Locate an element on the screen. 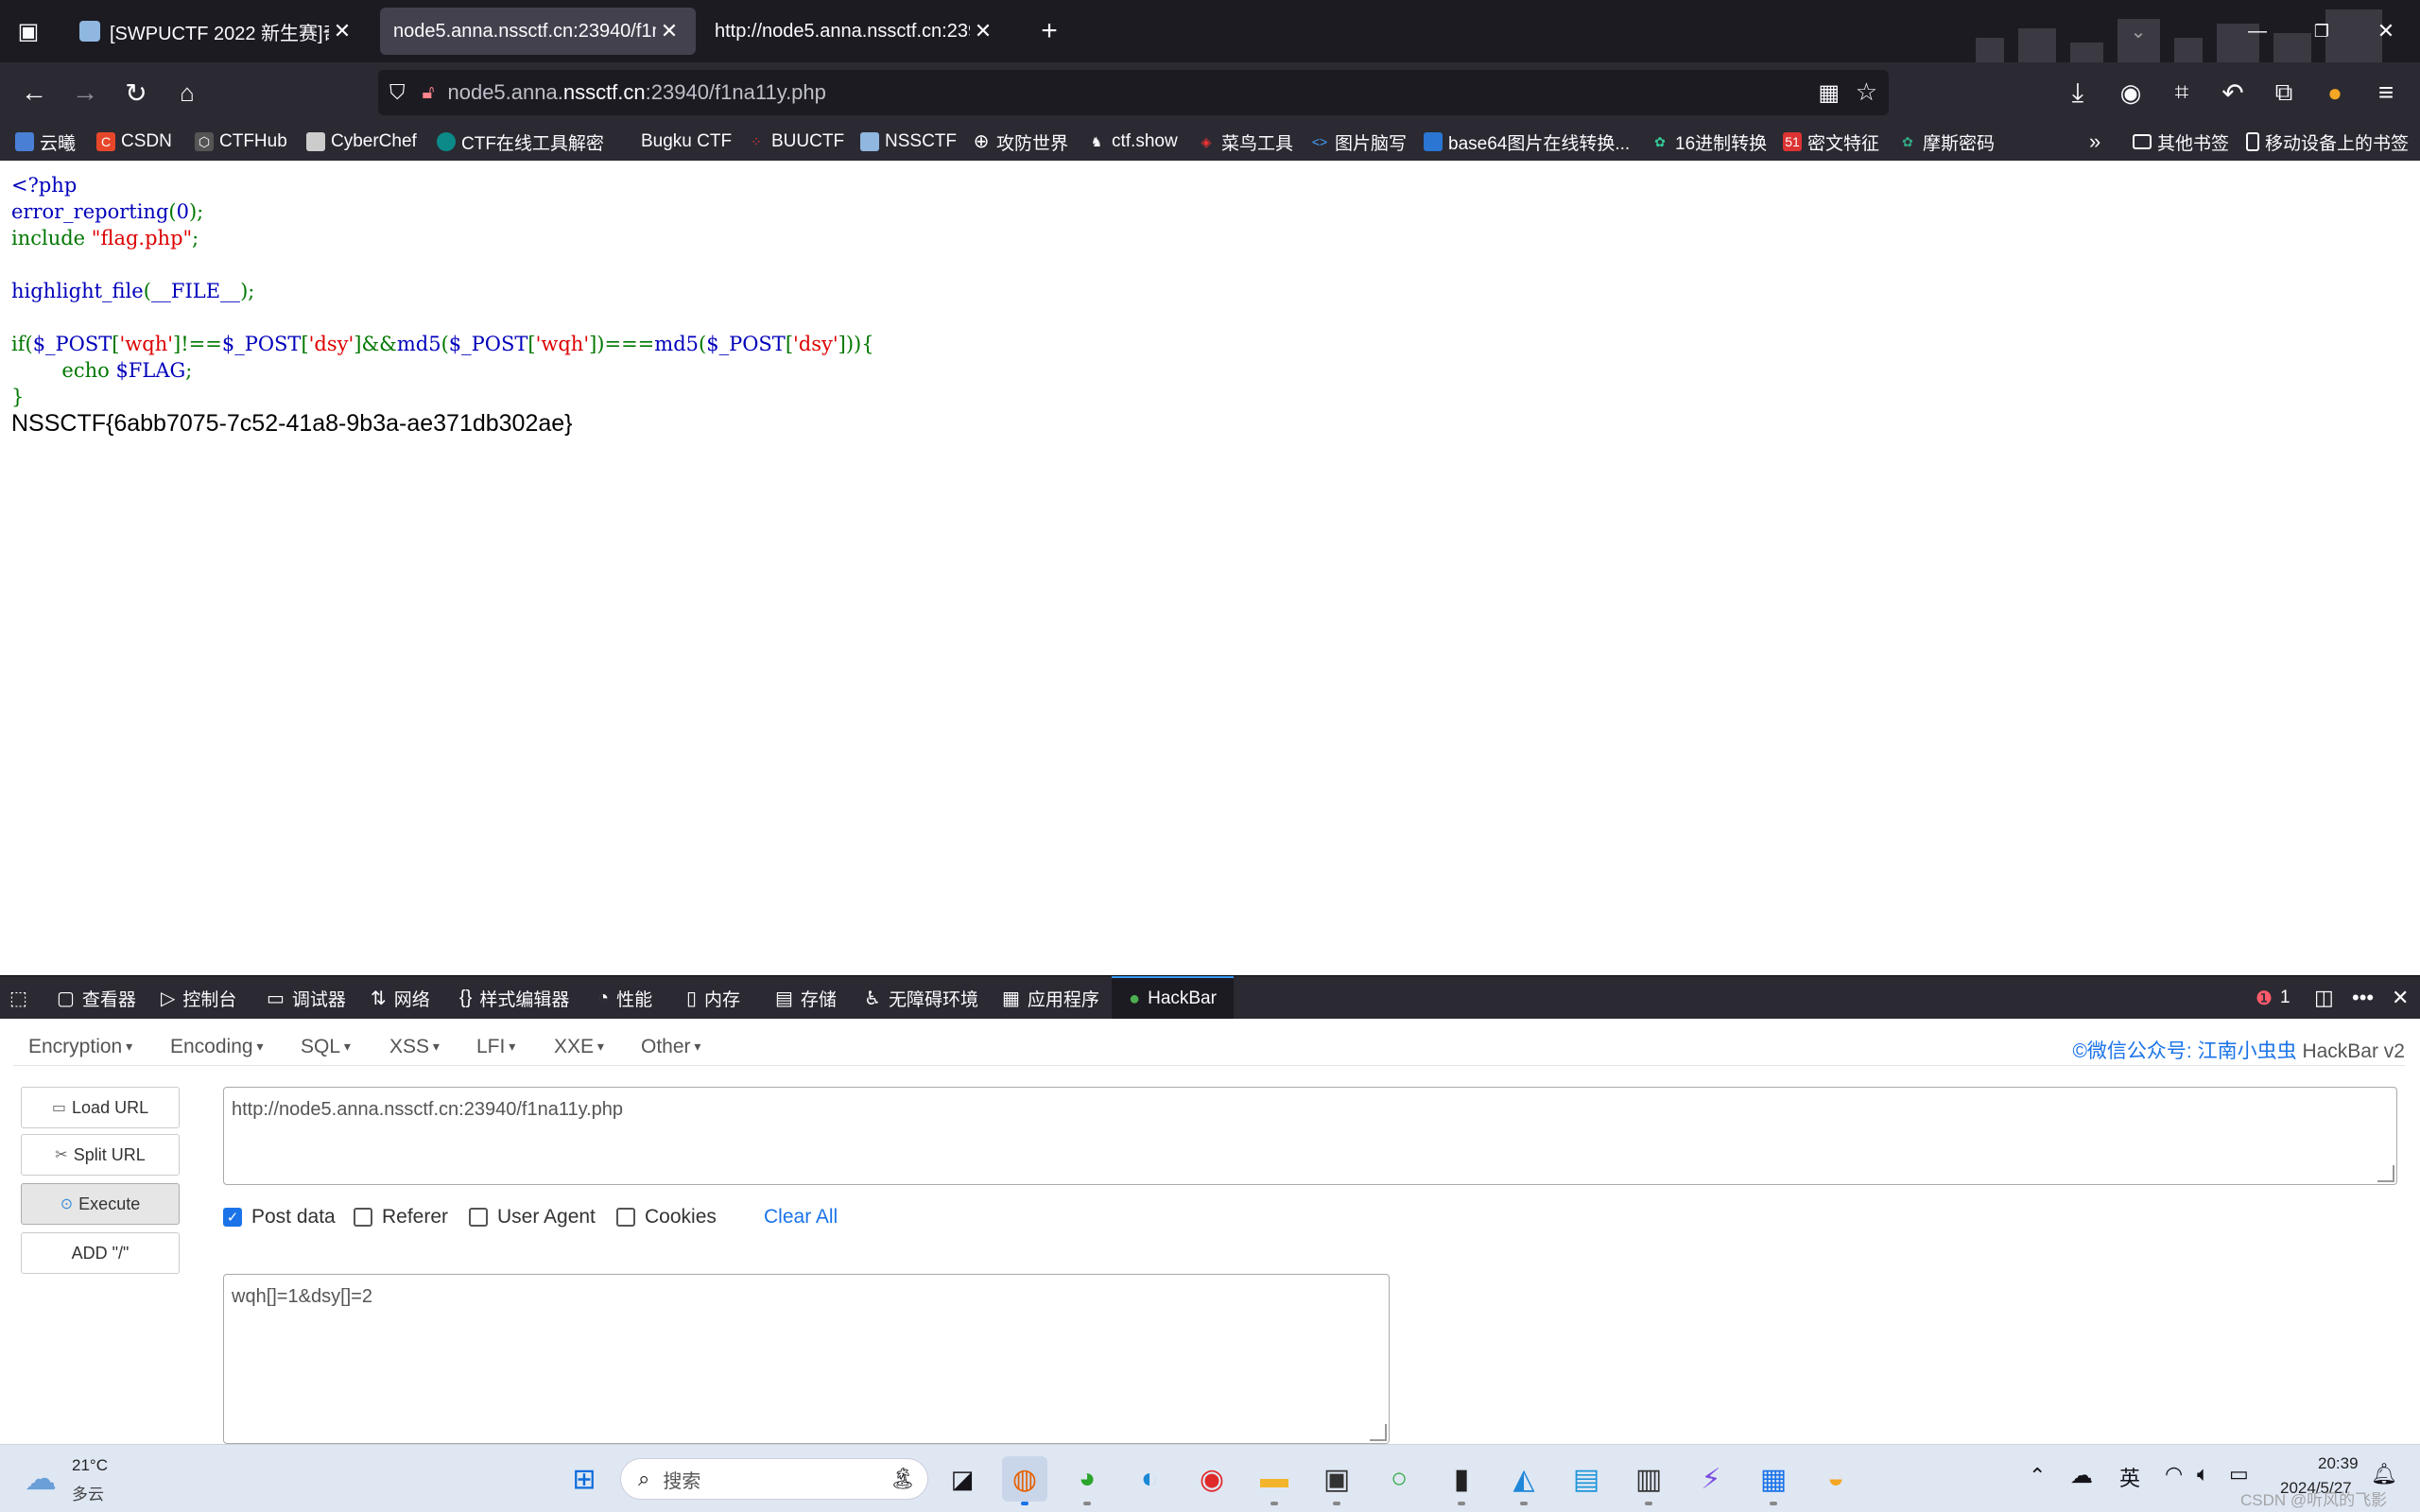  bookmark-ctf-tools: CTF在线工具解密 is located at coordinates (520, 142).